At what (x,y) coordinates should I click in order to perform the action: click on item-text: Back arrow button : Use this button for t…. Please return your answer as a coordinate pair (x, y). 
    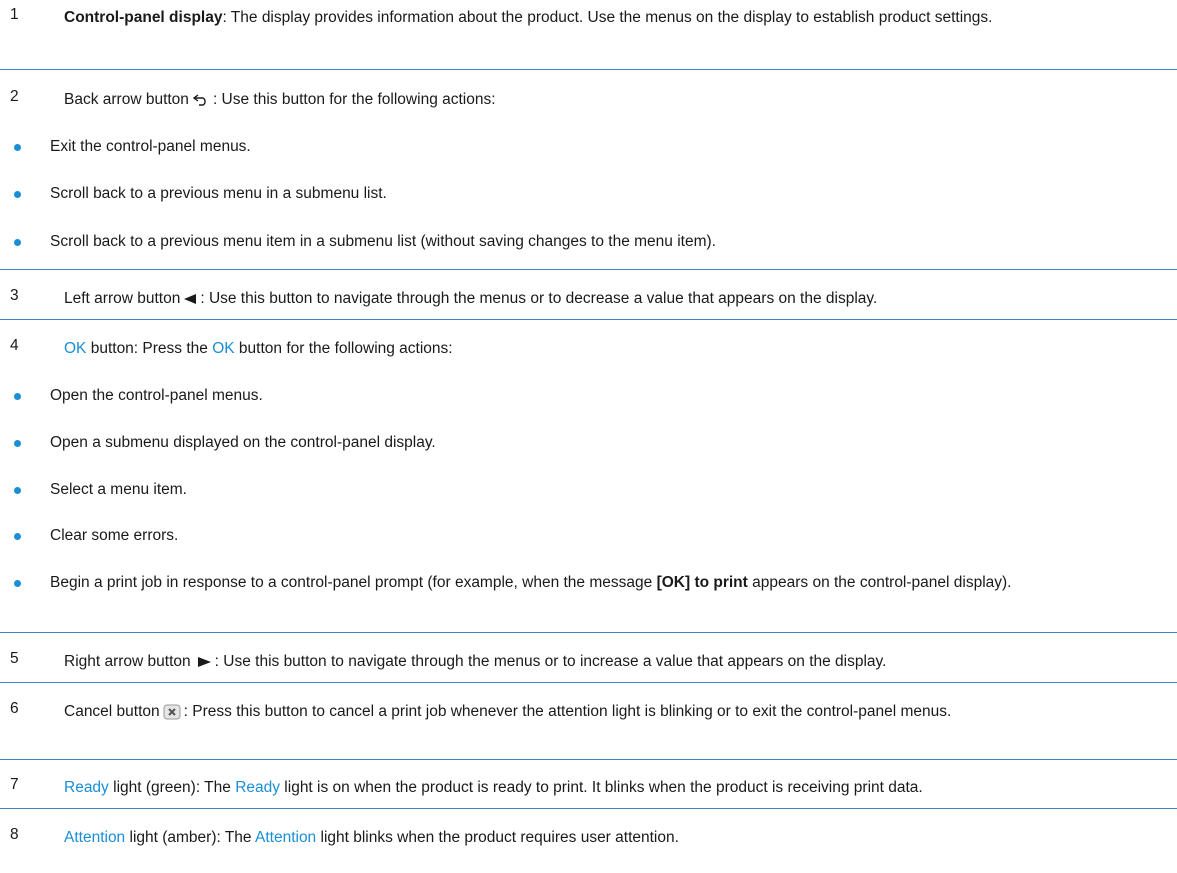
    Looking at the image, I should click on (616, 100).